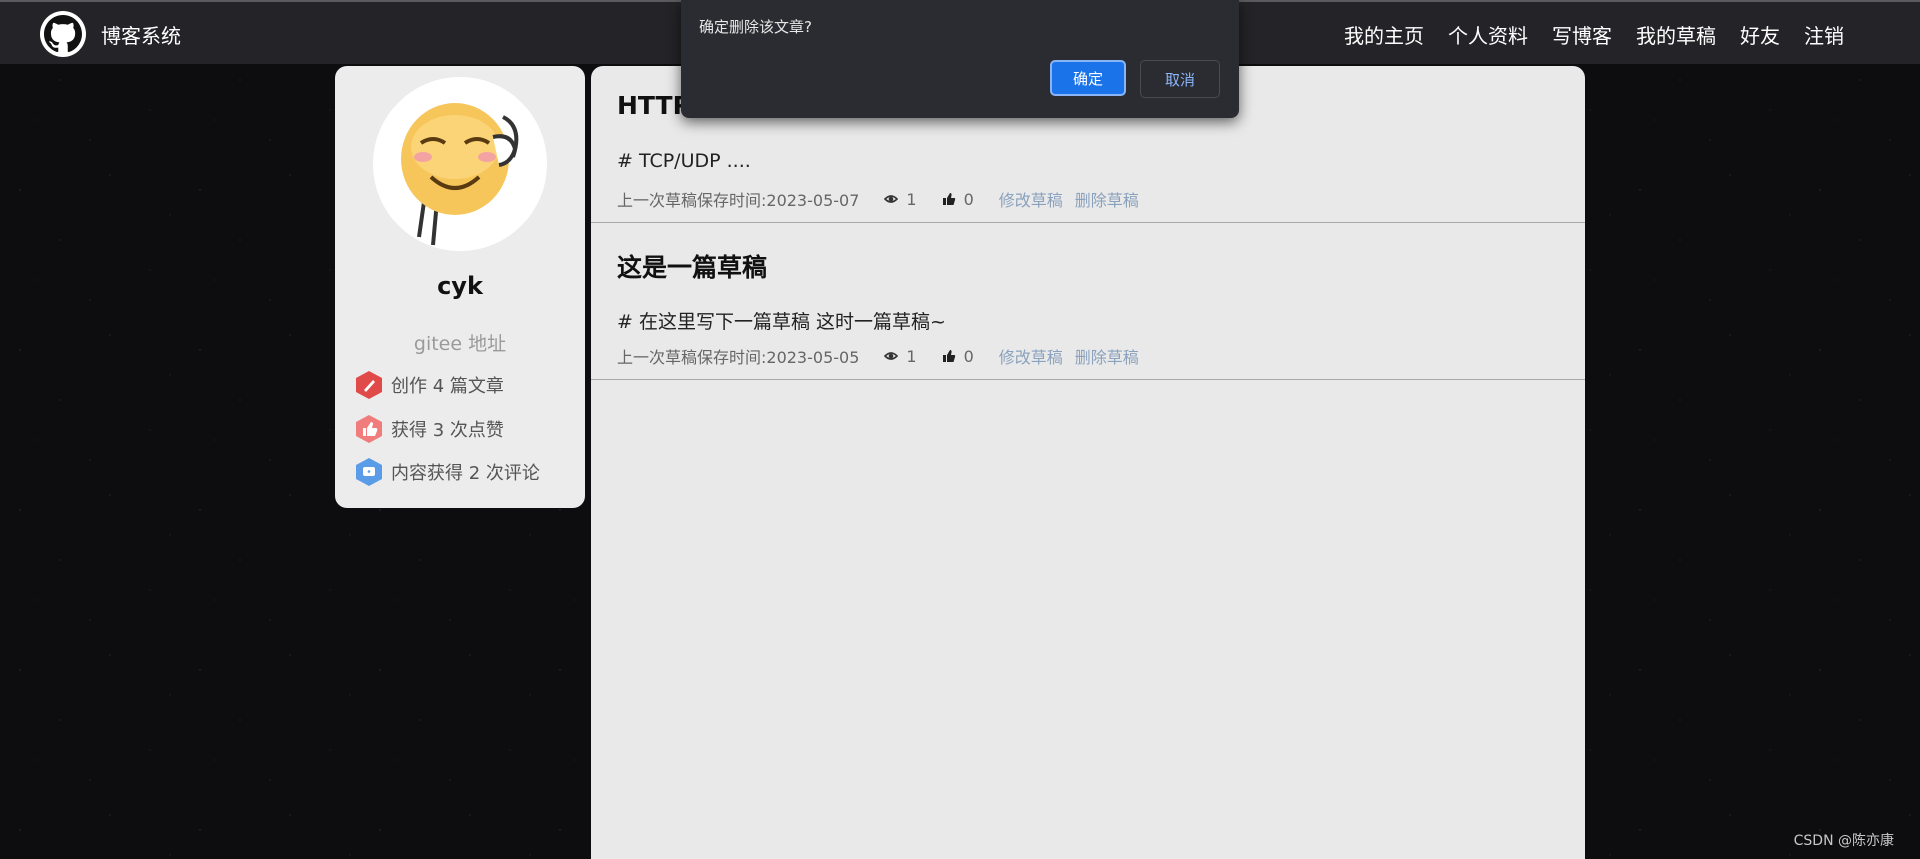 Image resolution: width=1920 pixels, height=859 pixels. What do you see at coordinates (465, 473) in the screenshot?
I see `stat-comments-label: 内容获得 2 次评论` at bounding box center [465, 473].